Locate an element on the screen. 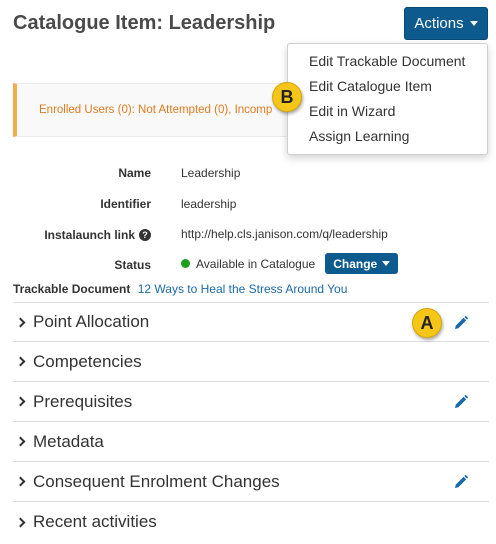 The width and height of the screenshot is (496, 544). instalaunch-link-value: http://help.cls.janison.com/q/leadership is located at coordinates (284, 234).